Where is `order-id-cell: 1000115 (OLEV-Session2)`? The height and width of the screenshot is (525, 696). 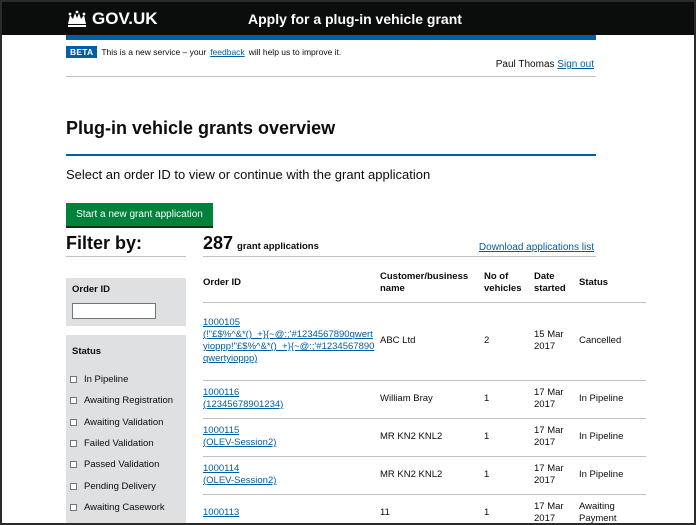
order-id-cell: 1000115 (OLEV-Session2) is located at coordinates (291, 437).